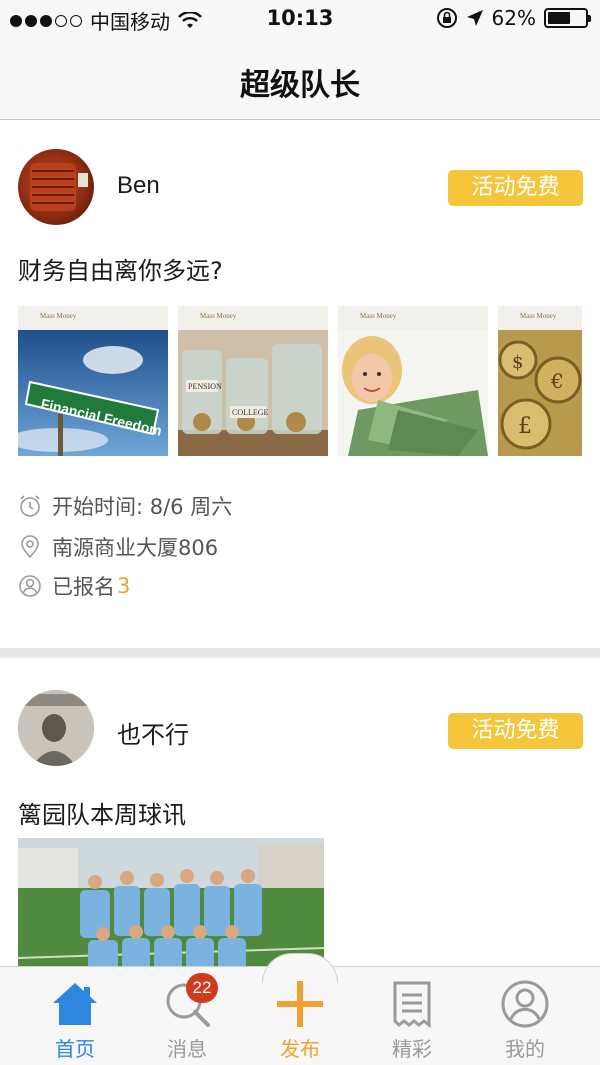 Image resolution: width=600 pixels, height=1065 pixels. What do you see at coordinates (171, 902) in the screenshot?
I see `post-photo` at bounding box center [171, 902].